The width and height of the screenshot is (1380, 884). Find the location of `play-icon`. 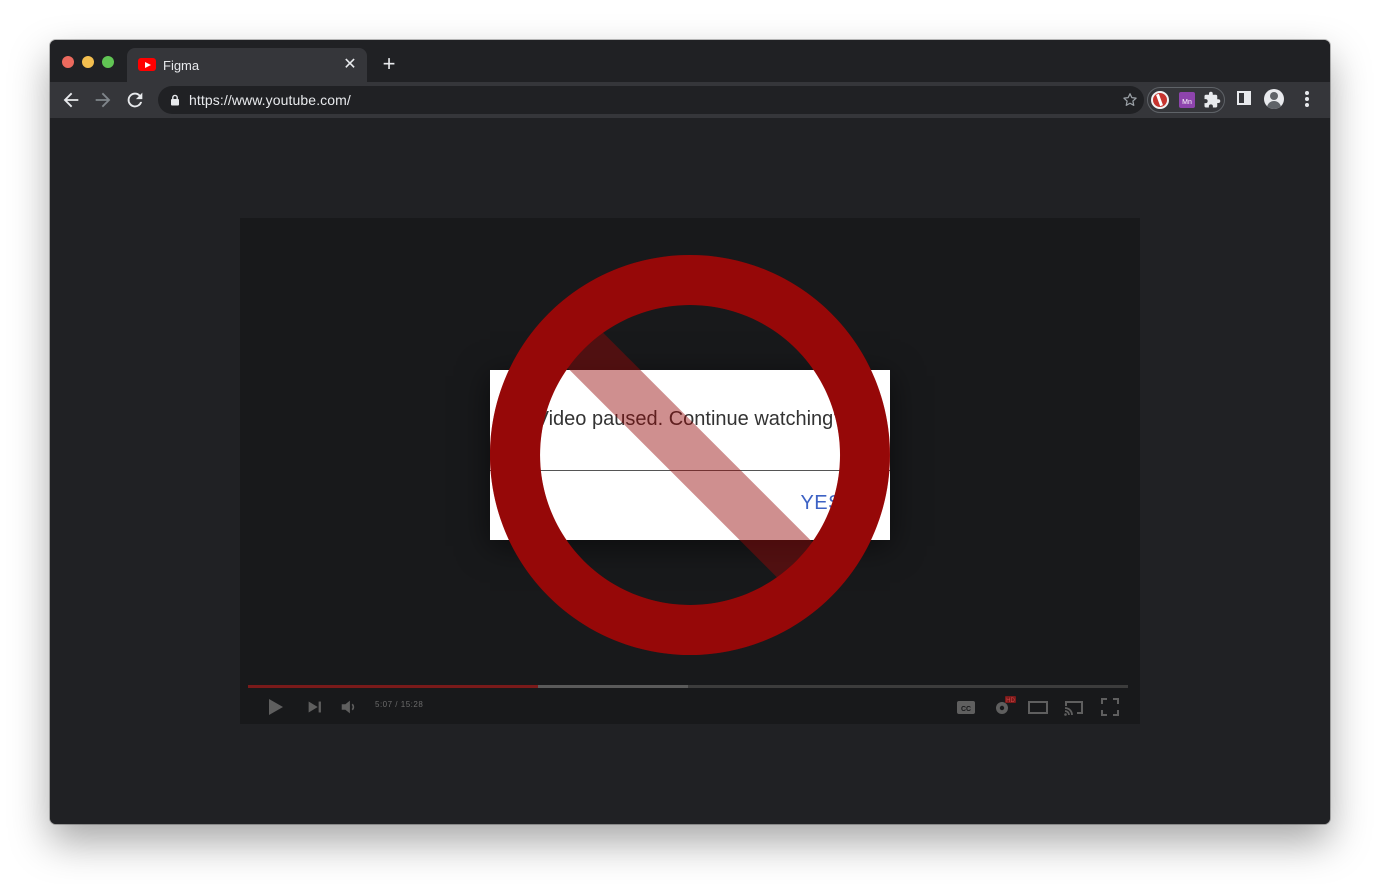

play-icon is located at coordinates (276, 707).